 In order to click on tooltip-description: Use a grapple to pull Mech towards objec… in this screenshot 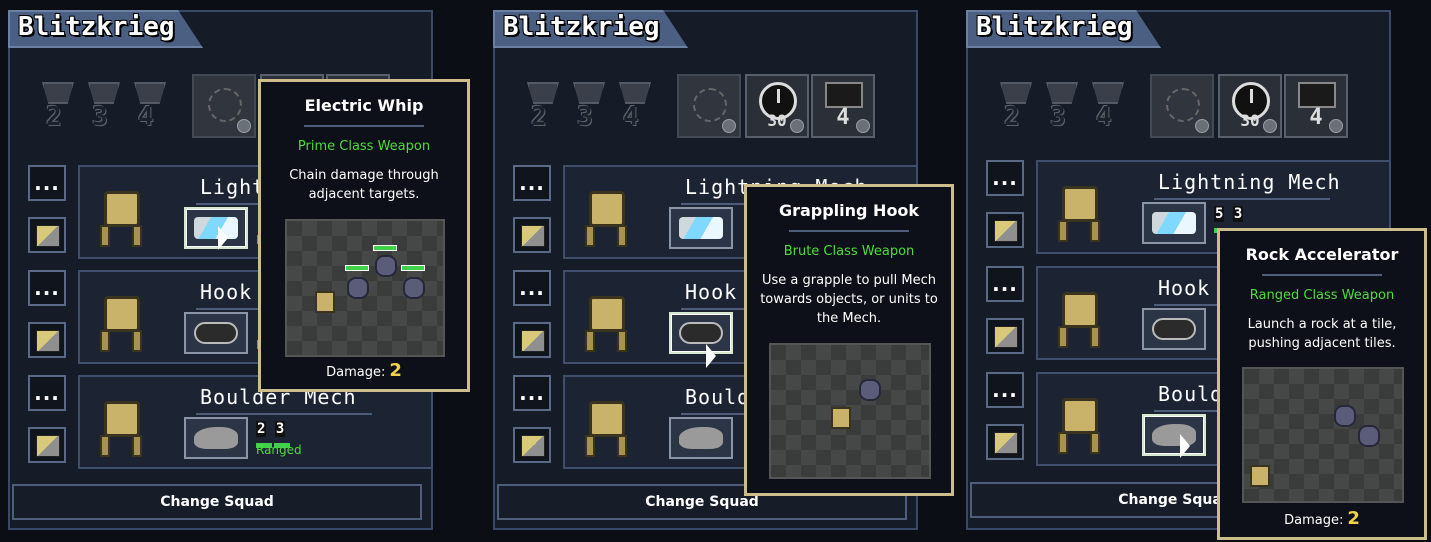, I will do `click(849, 299)`.